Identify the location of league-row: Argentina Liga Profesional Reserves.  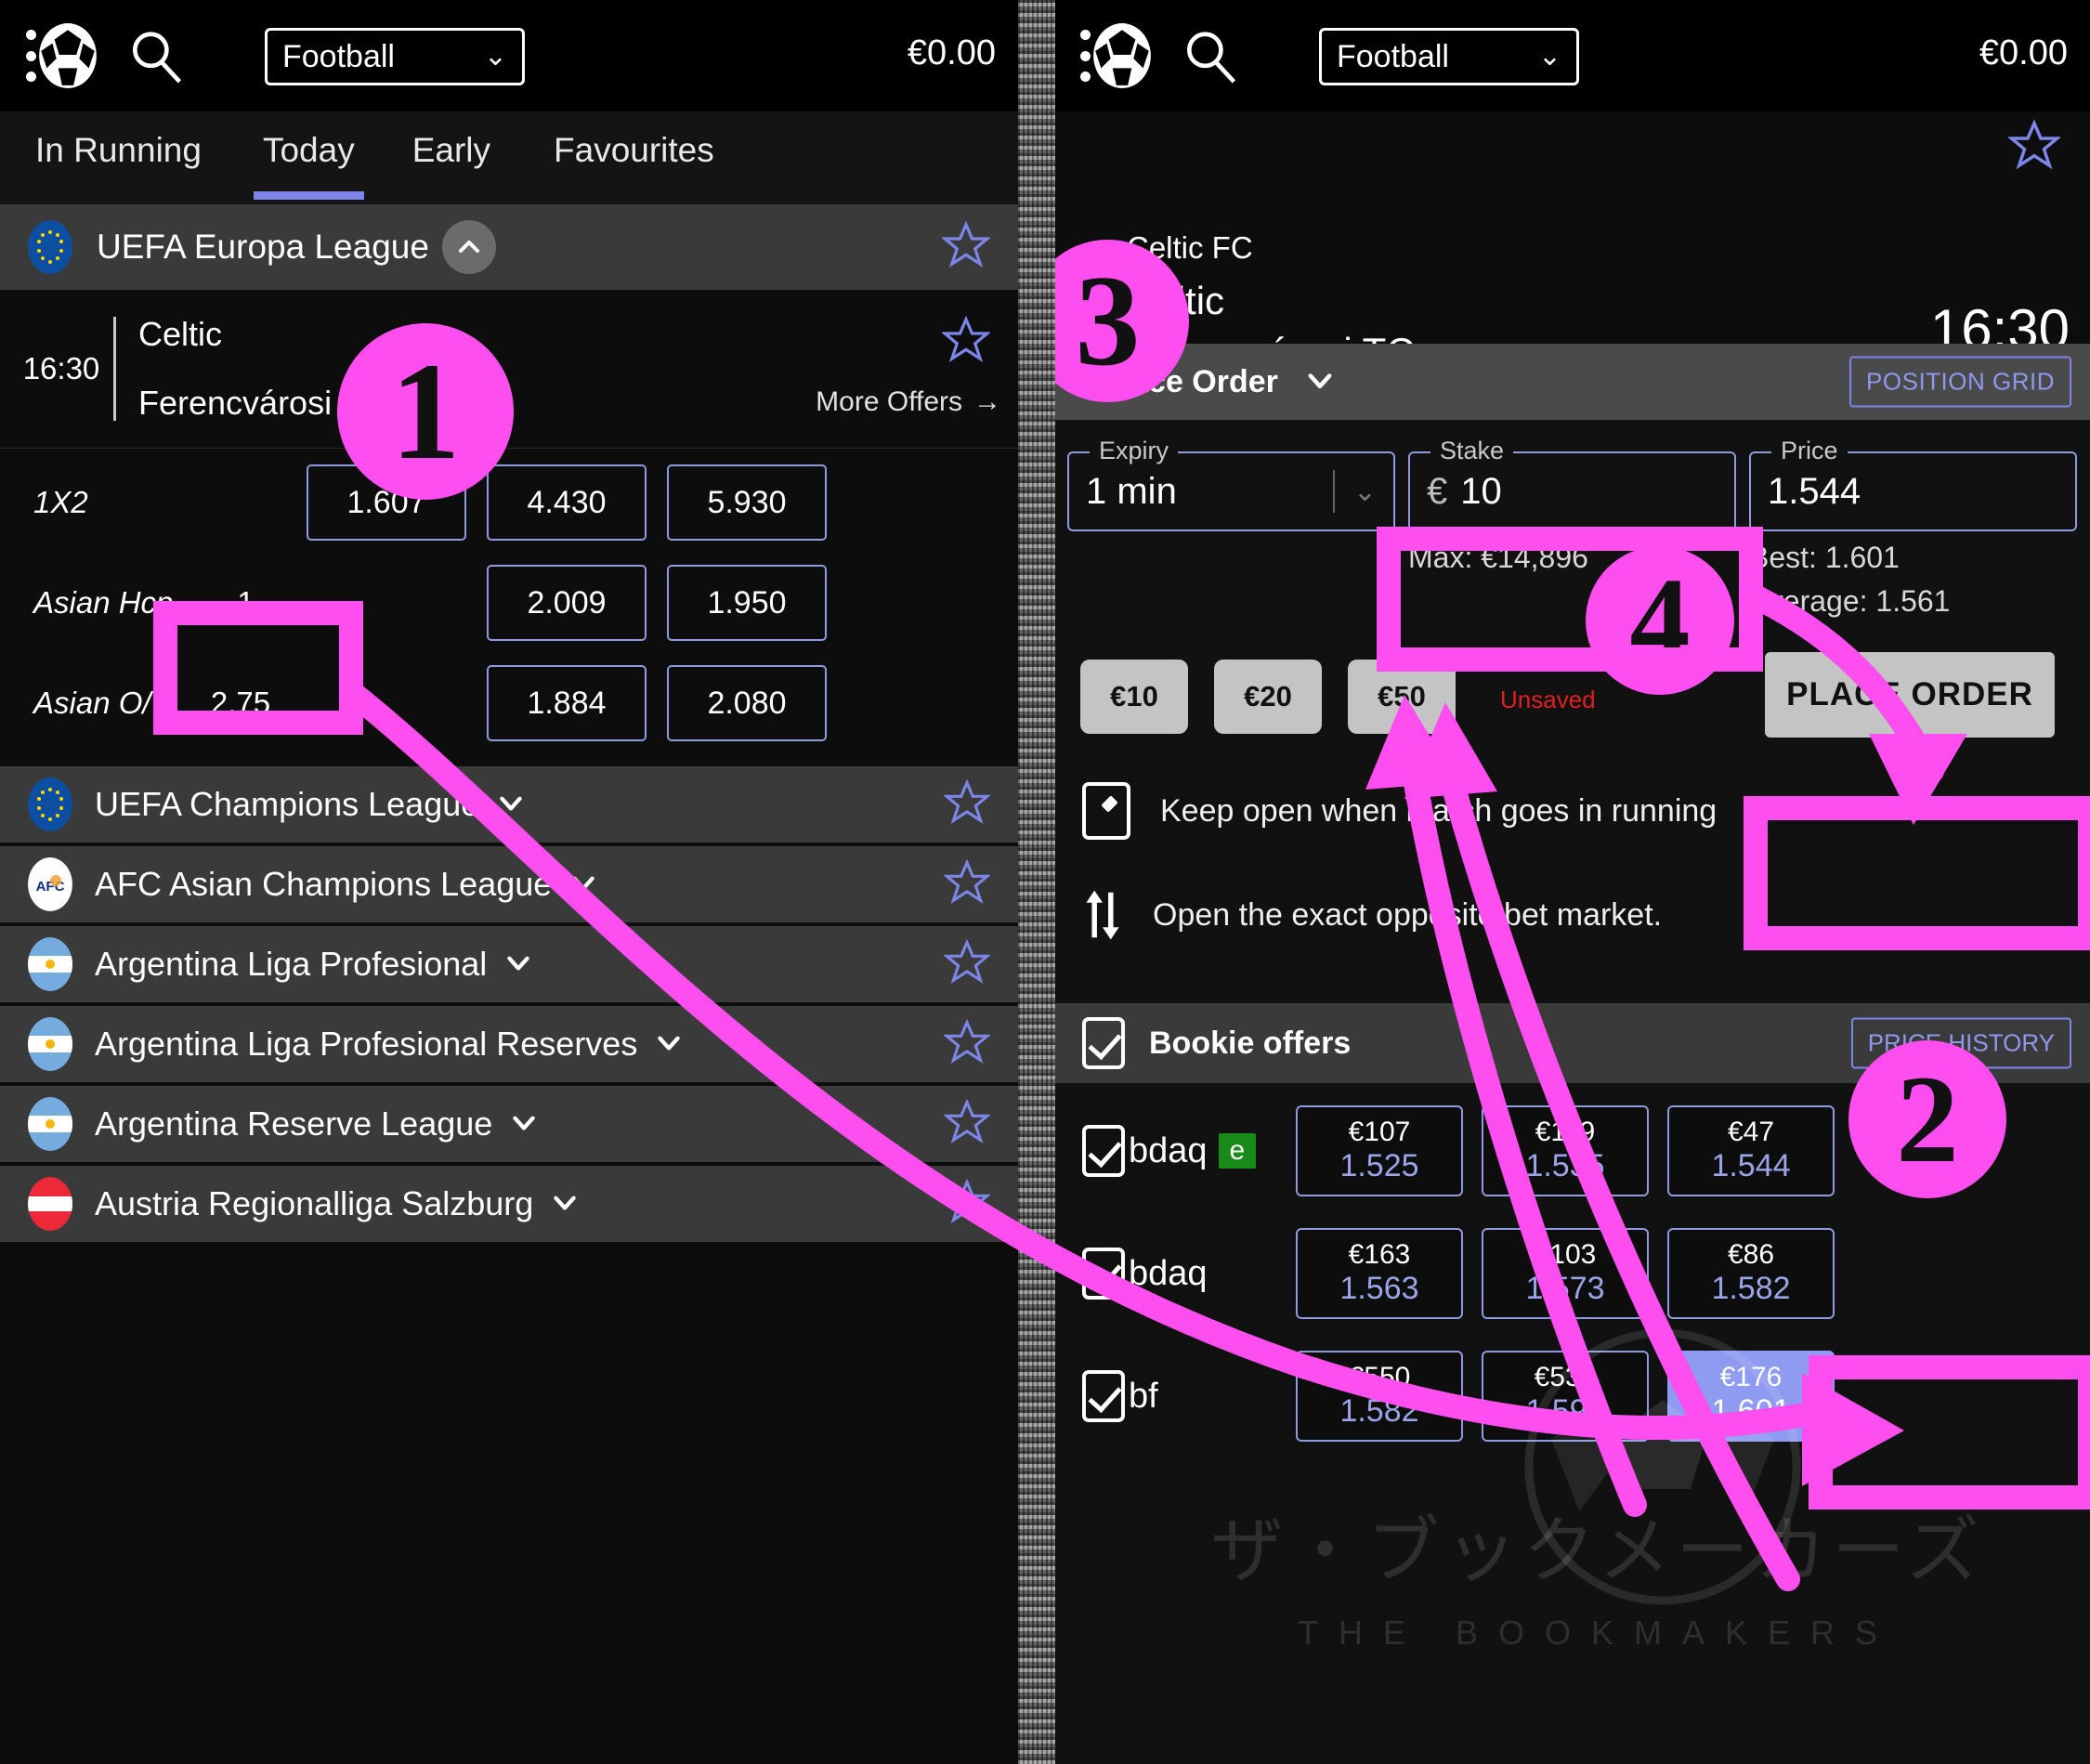
(509, 1046).